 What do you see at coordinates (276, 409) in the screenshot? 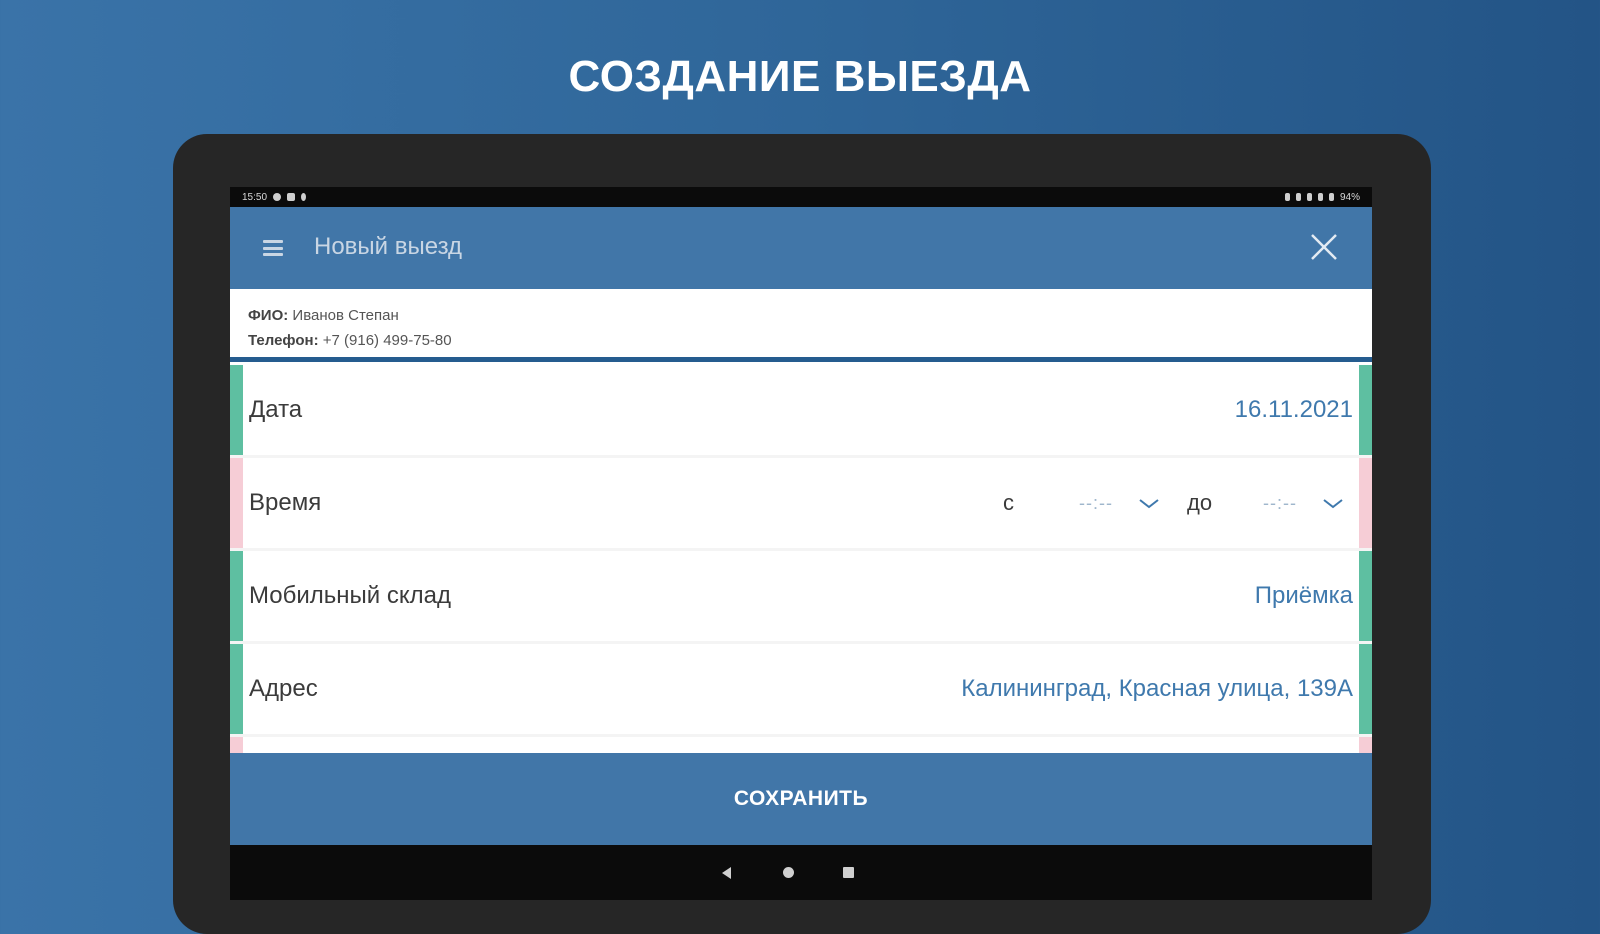
I see `date-label: Дата` at bounding box center [276, 409].